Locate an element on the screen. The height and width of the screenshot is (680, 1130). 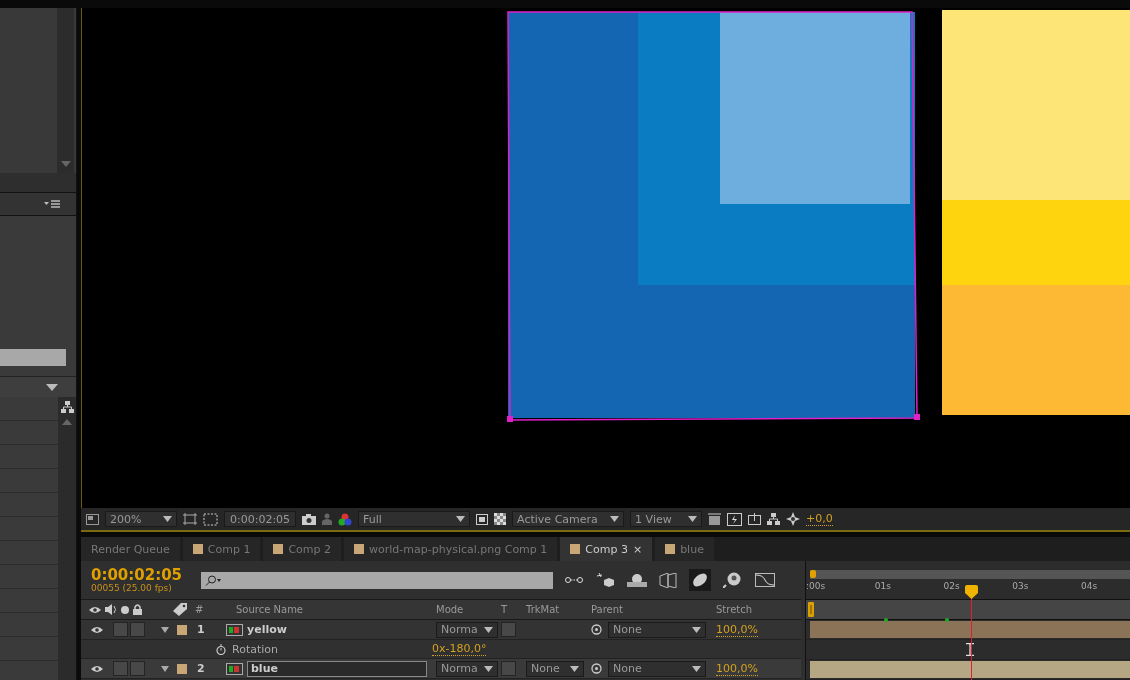
region-icon is located at coordinates (210, 519).